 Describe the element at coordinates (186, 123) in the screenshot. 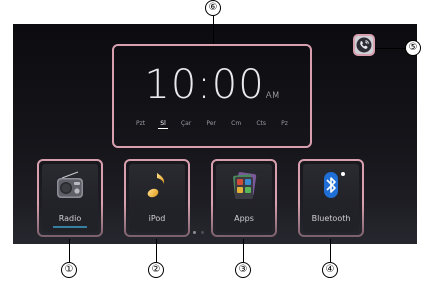

I see `weekday-label: Çar` at that location.